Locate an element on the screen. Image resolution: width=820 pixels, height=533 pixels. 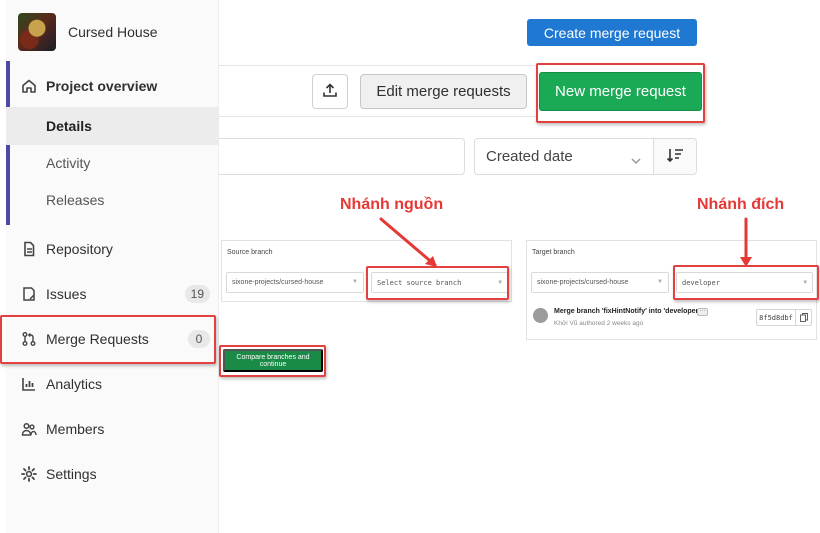
project-avatar is located at coordinates (37, 32).